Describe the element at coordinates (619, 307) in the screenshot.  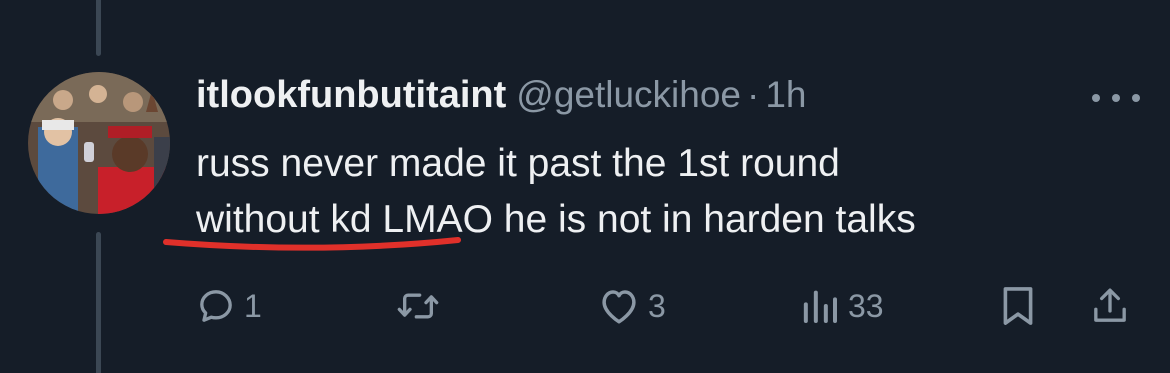
I see `like-icon` at that location.